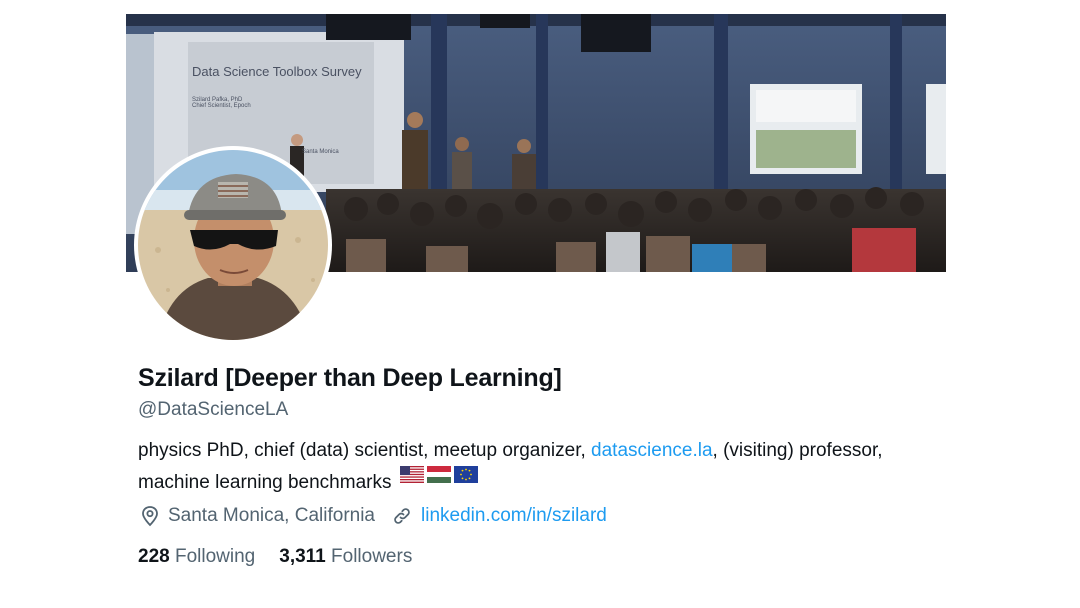 The height and width of the screenshot is (608, 1080). I want to click on location-pin-icon, so click(150, 516).